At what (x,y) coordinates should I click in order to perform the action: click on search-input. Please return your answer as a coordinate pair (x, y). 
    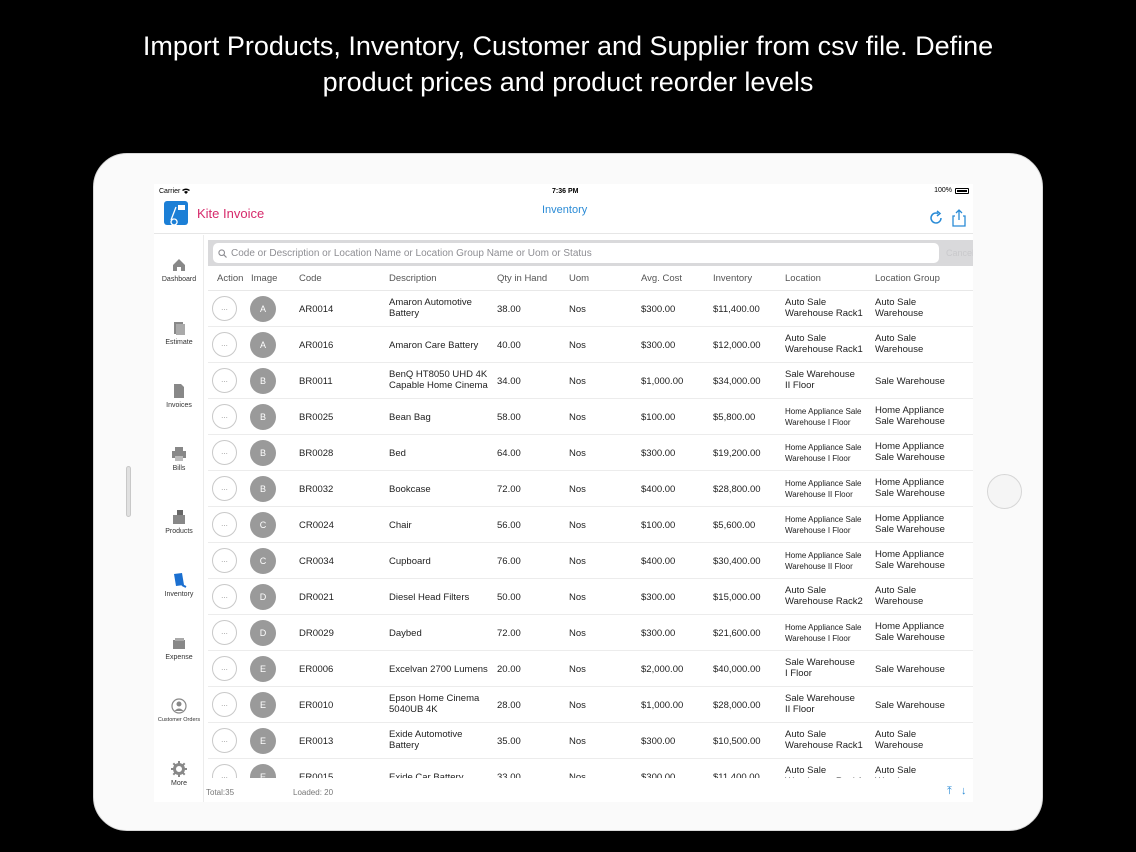
    Looking at the image, I should click on (576, 253).